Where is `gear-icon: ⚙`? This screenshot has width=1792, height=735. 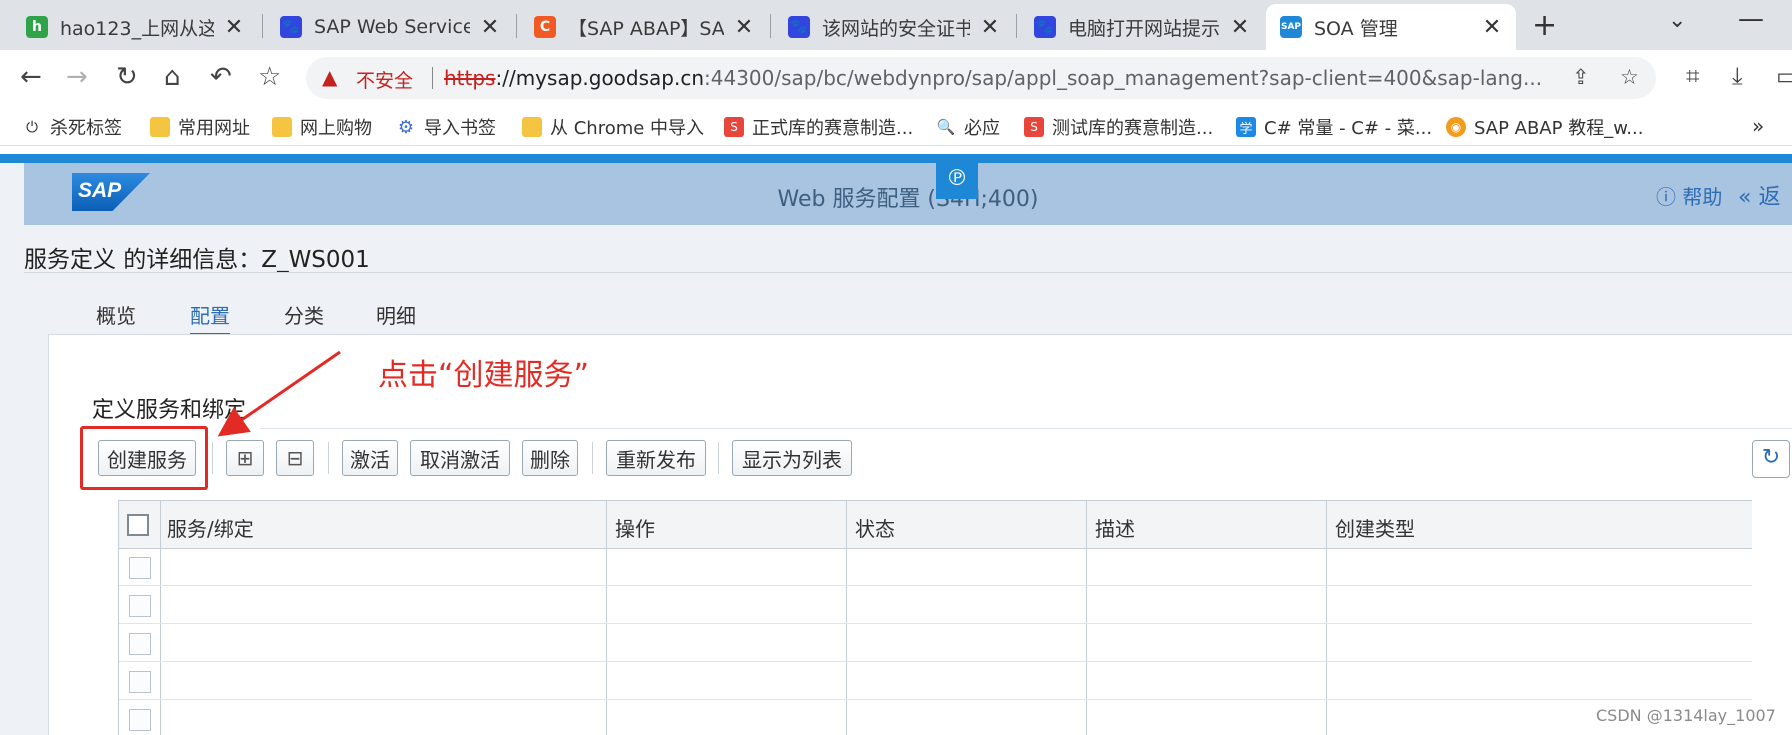 gear-icon: ⚙ is located at coordinates (406, 127).